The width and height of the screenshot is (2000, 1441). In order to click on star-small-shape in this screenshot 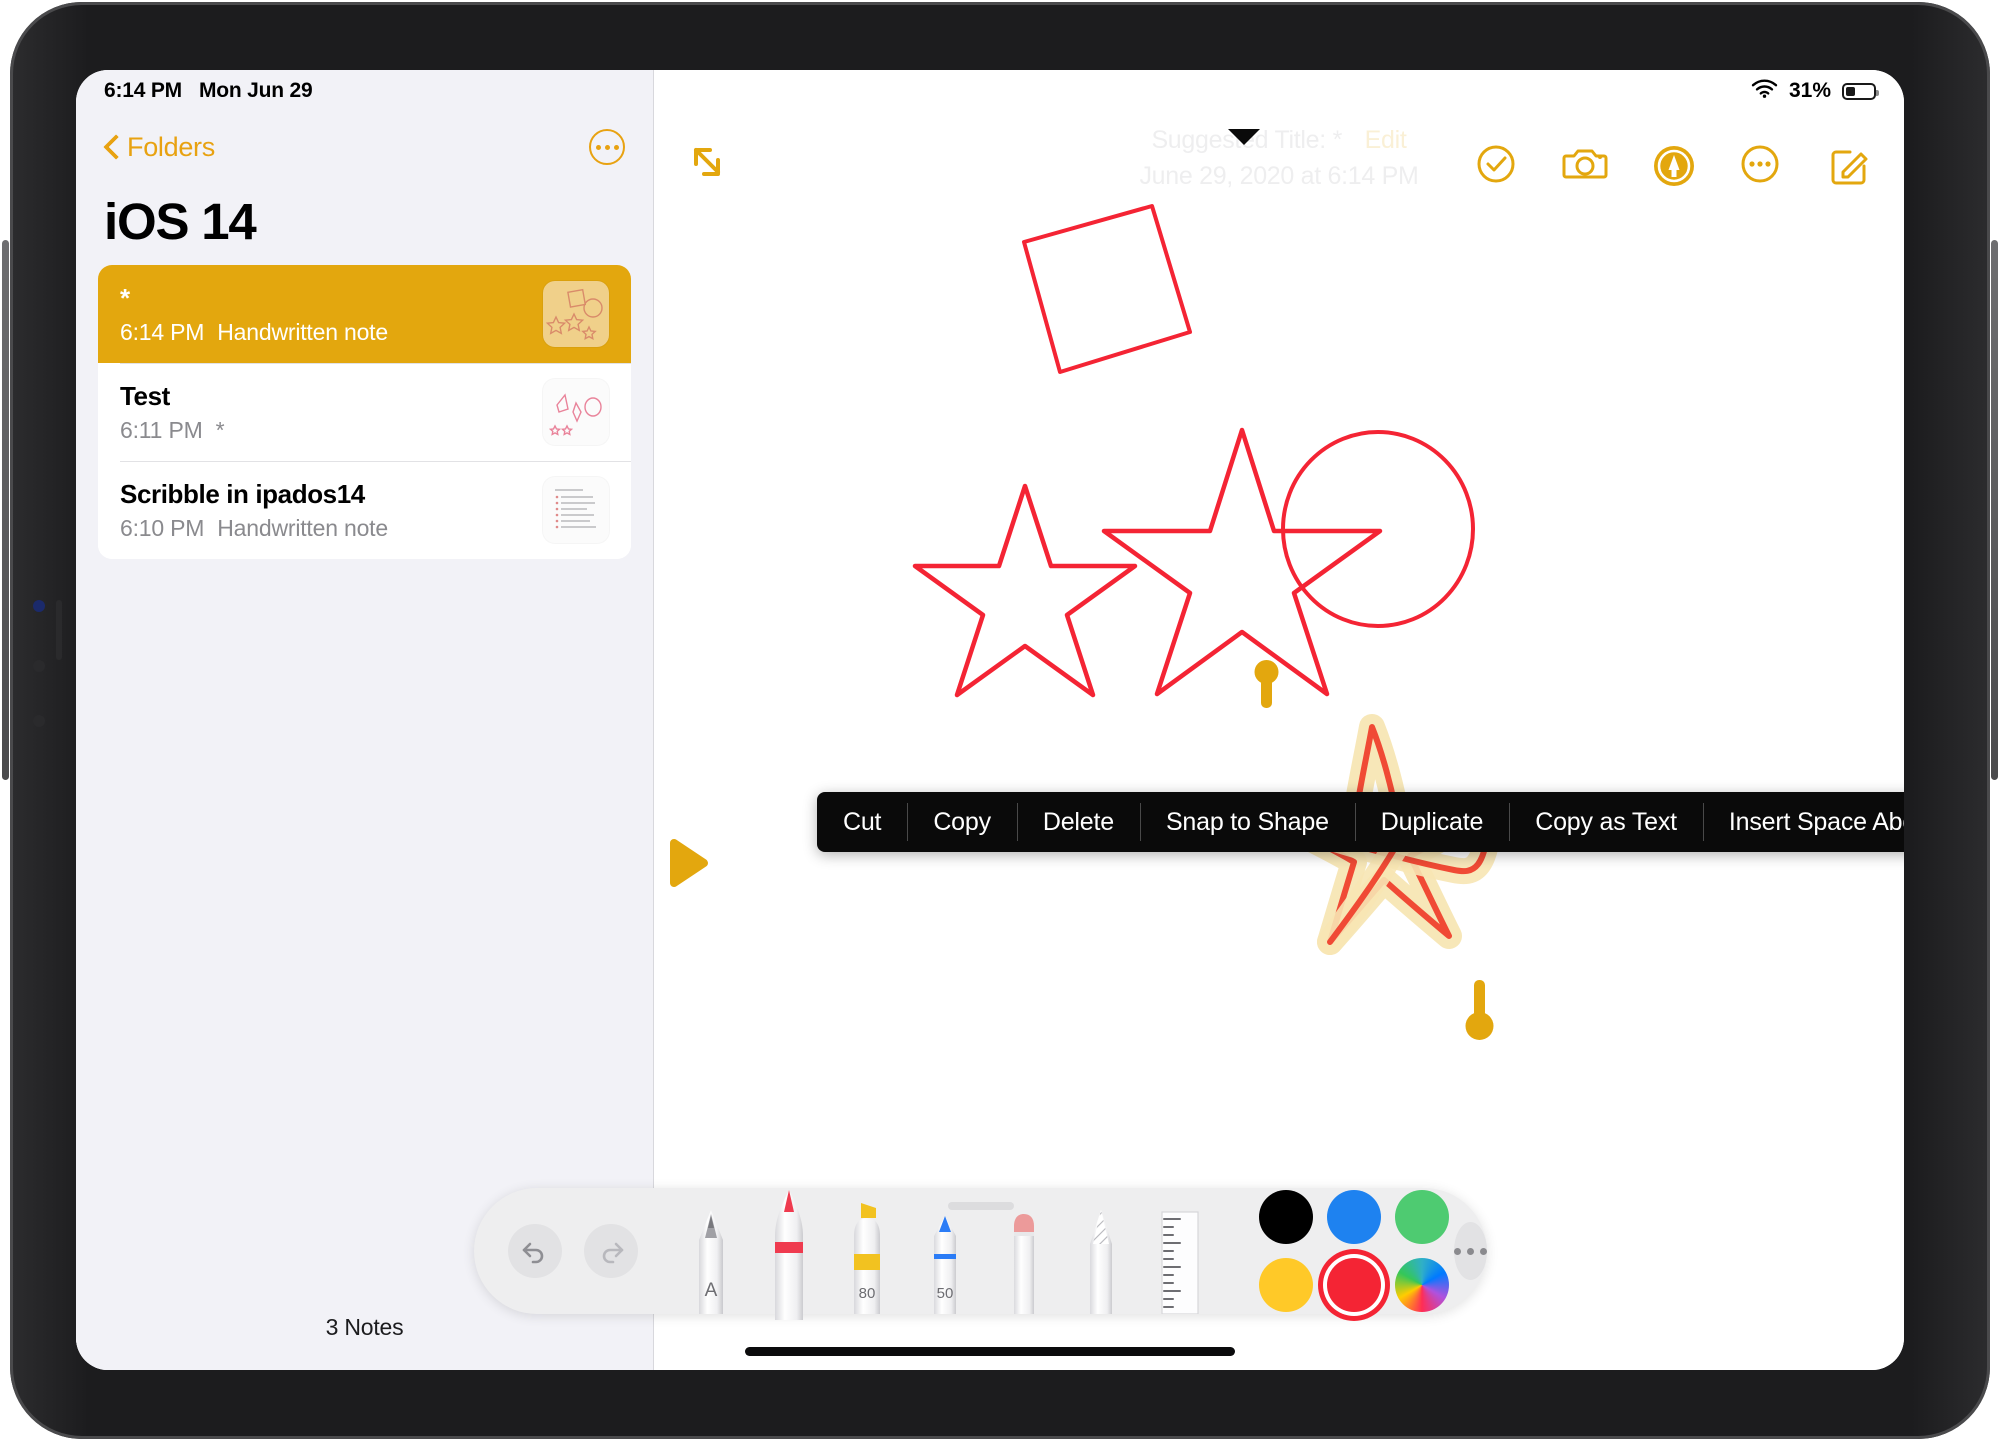, I will do `click(1025, 590)`.